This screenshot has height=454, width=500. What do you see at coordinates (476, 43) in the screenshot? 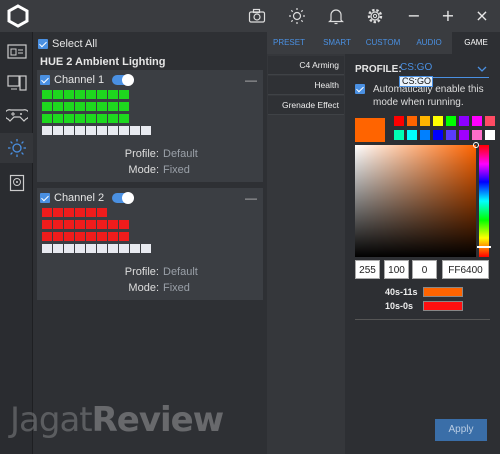
I see `tab-game: GAME` at bounding box center [476, 43].